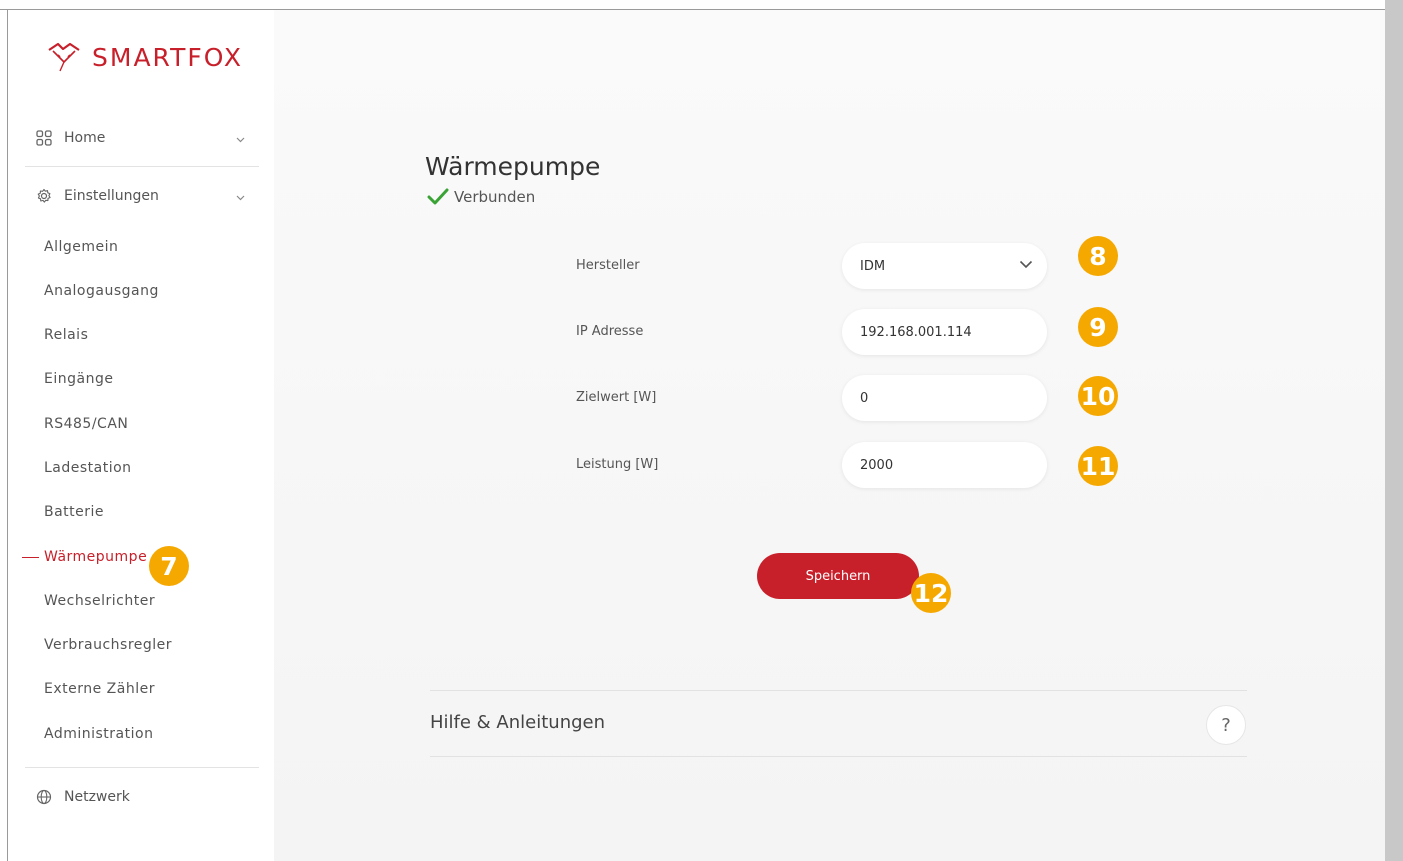 This screenshot has height=861, width=1403. I want to click on sidebar-item-label: Home, so click(85, 138).